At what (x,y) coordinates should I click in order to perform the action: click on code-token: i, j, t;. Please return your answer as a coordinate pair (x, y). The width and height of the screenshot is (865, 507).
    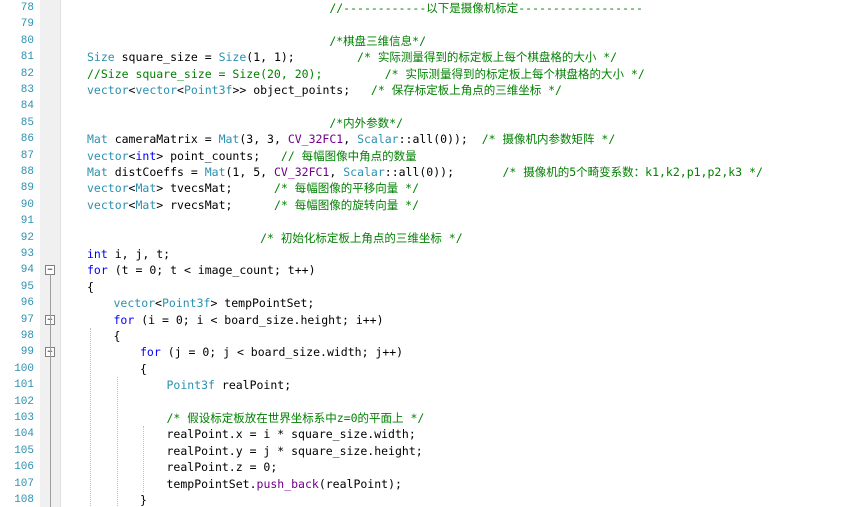
    Looking at the image, I should click on (139, 254).